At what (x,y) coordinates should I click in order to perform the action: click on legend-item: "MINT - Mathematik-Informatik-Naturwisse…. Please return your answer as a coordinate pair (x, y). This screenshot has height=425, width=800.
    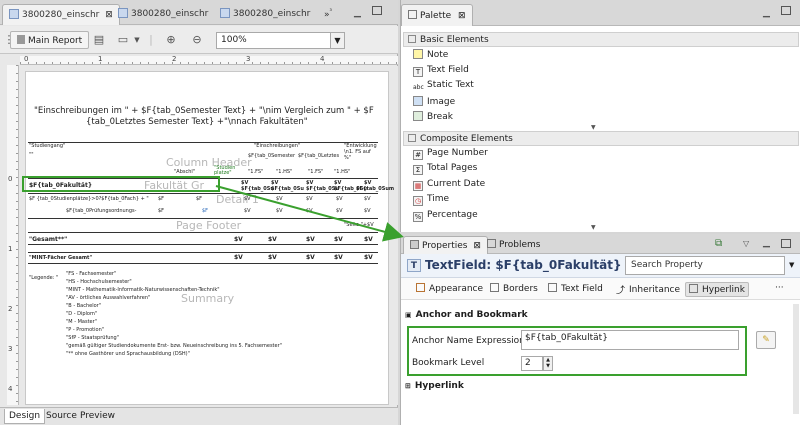
    Looking at the image, I should click on (143, 290).